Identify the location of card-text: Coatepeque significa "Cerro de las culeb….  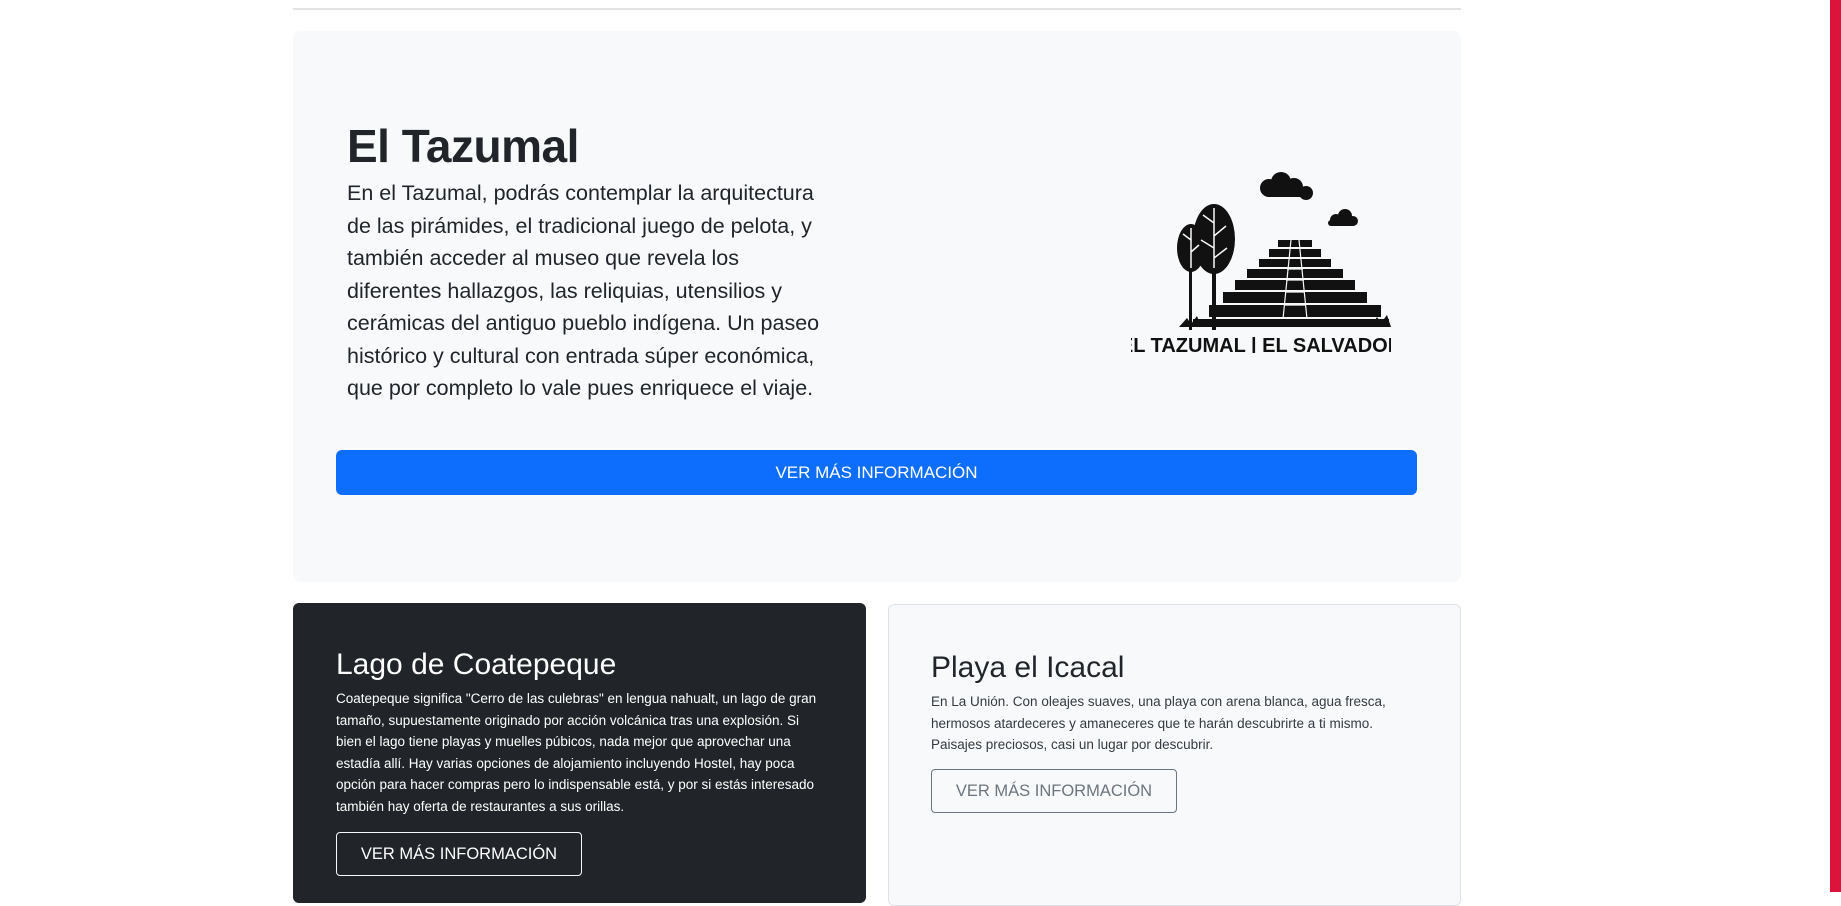
(576, 752).